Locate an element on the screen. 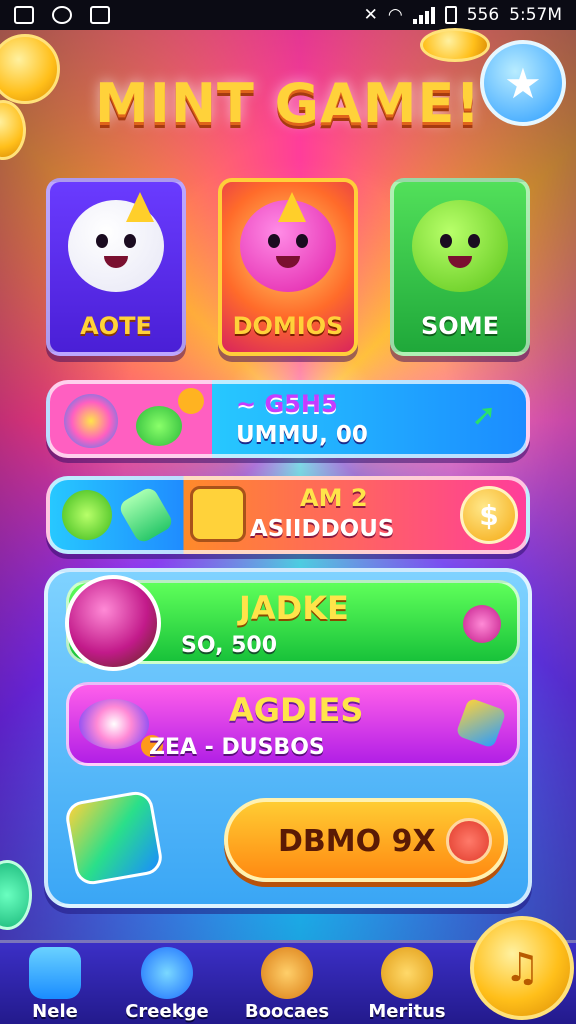  arrow-icon: ➚ is located at coordinates (484, 418).